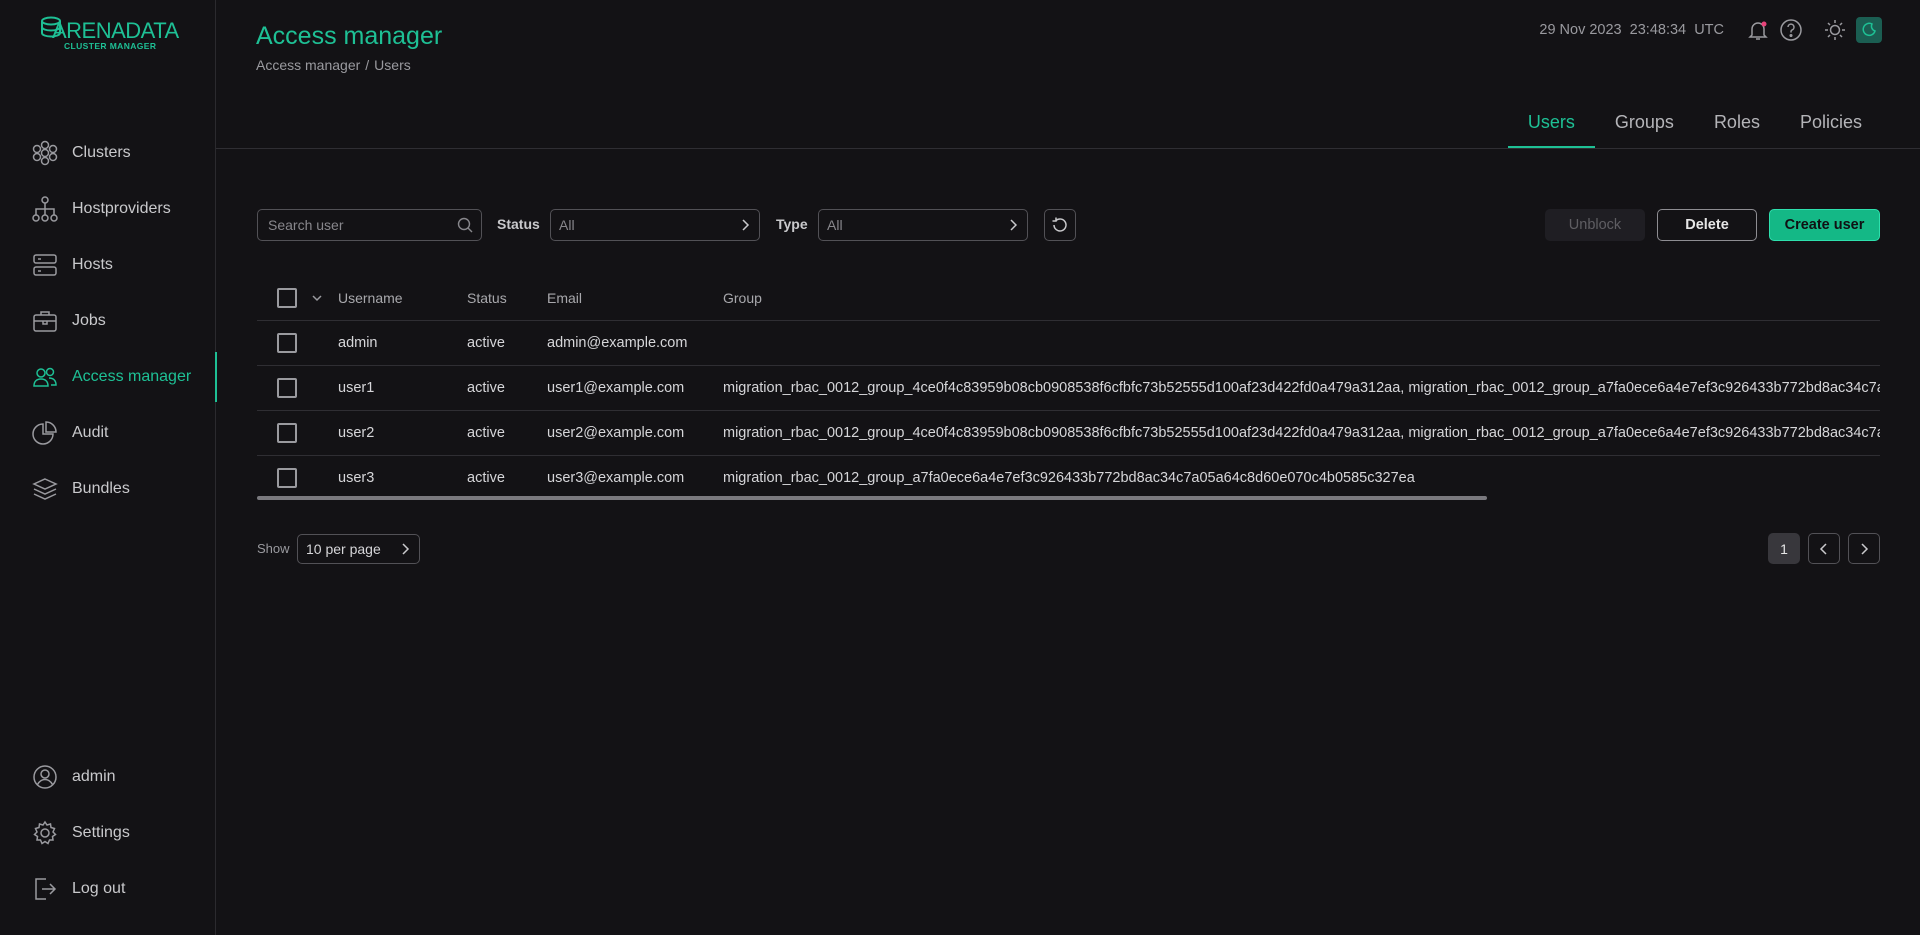 This screenshot has height=935, width=1920. What do you see at coordinates (101, 152) in the screenshot?
I see `sidebar-item-label: Clusters` at bounding box center [101, 152].